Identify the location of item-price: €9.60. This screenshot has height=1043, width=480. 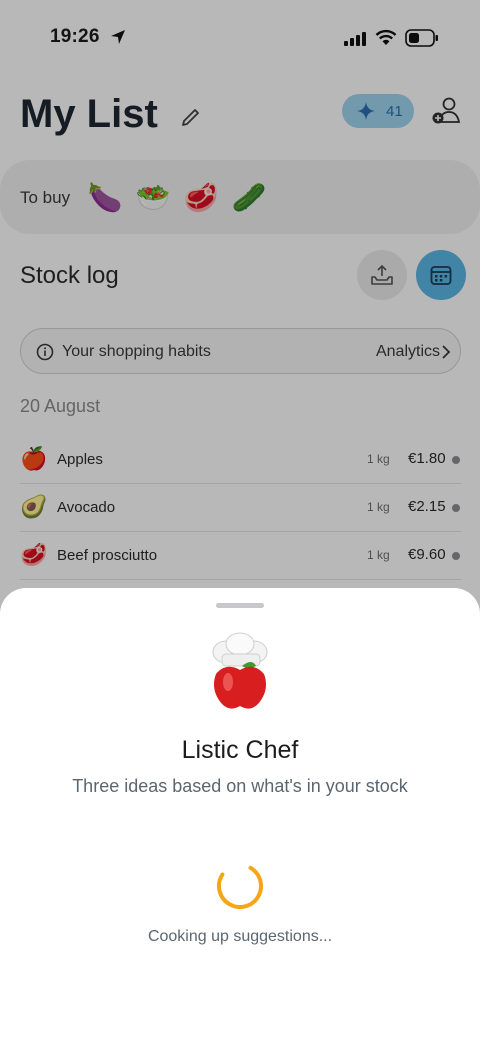
(427, 554).